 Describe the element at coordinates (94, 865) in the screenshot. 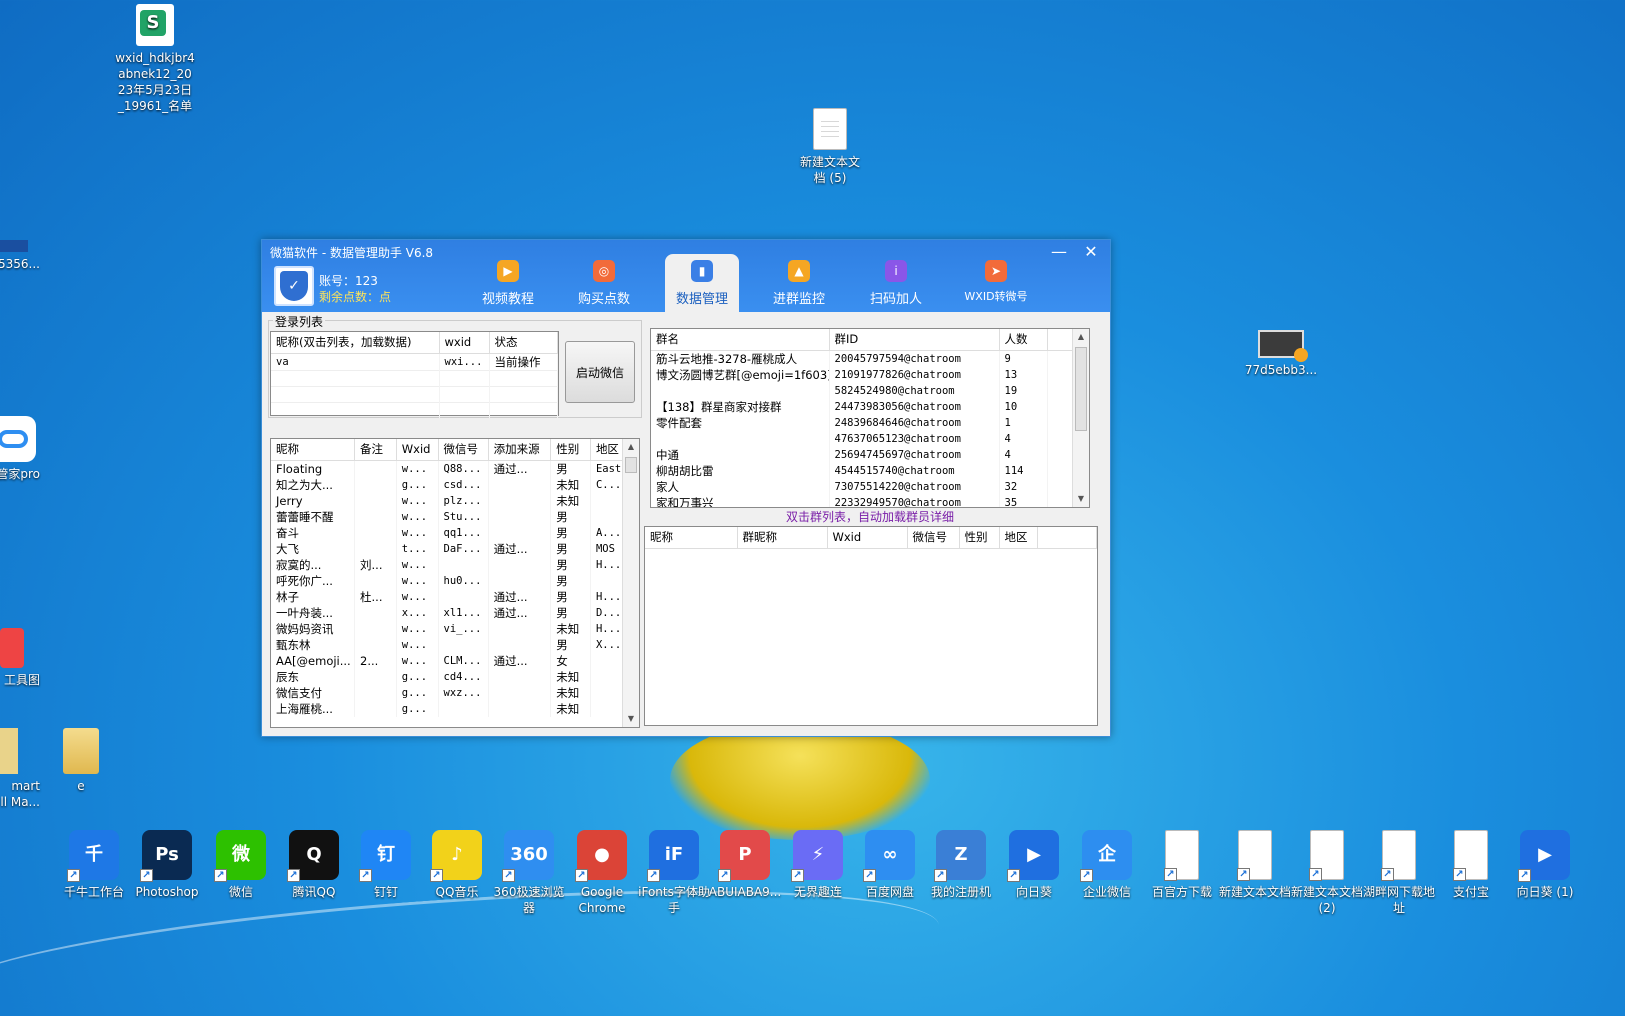

I see `desktop-shortcut: 千 ↗ 千牛工作台` at that location.